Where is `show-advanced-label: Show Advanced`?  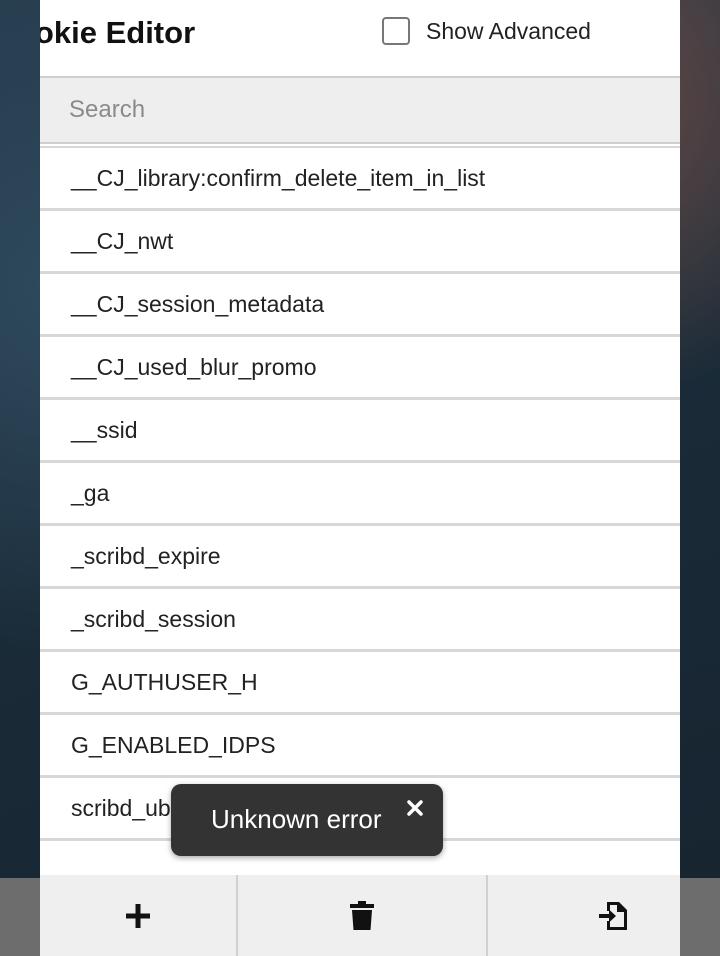 show-advanced-label: Show Advanced is located at coordinates (508, 31).